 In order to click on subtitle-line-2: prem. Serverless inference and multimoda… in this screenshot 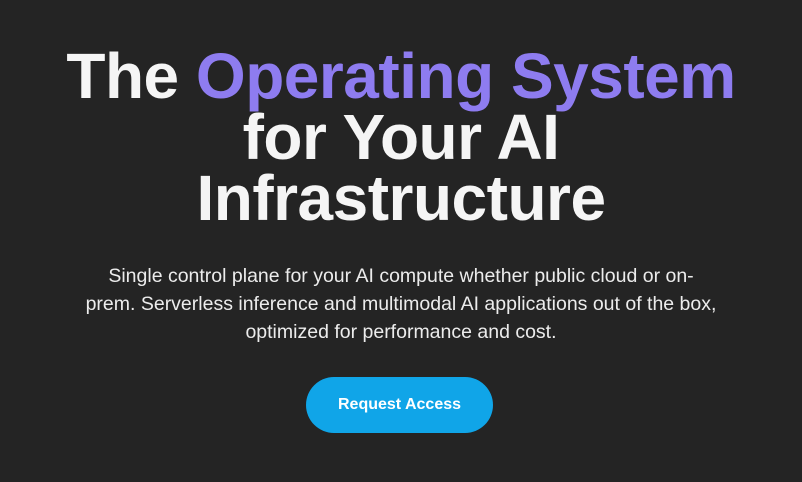, I will do `click(401, 304)`.